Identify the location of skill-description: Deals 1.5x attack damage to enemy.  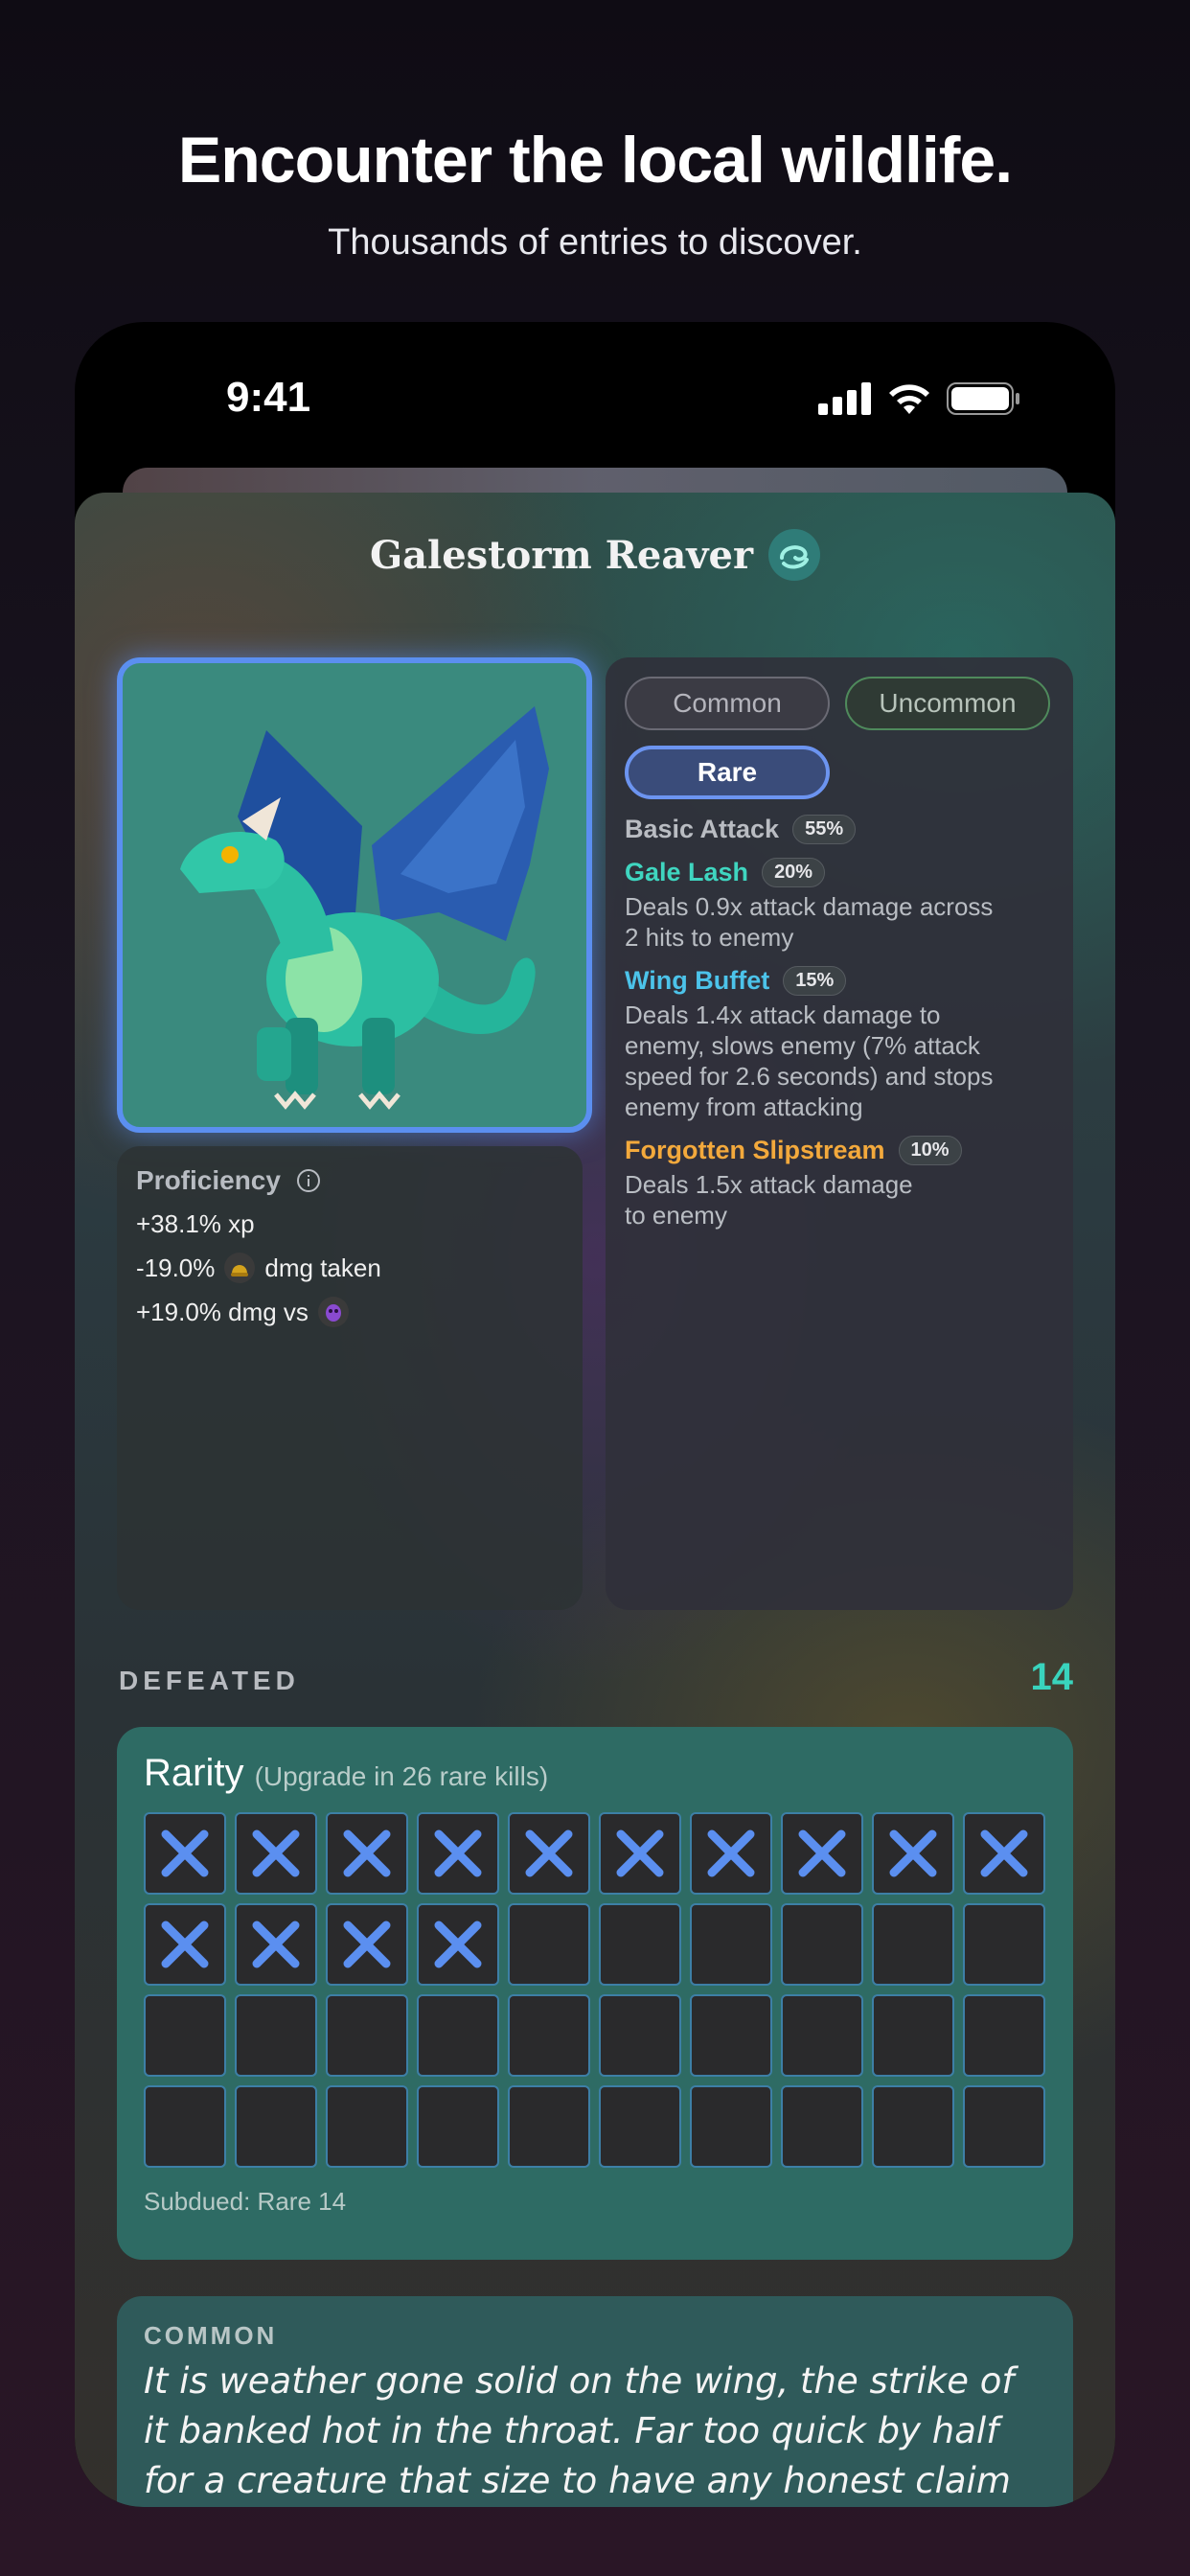
(769, 1200).